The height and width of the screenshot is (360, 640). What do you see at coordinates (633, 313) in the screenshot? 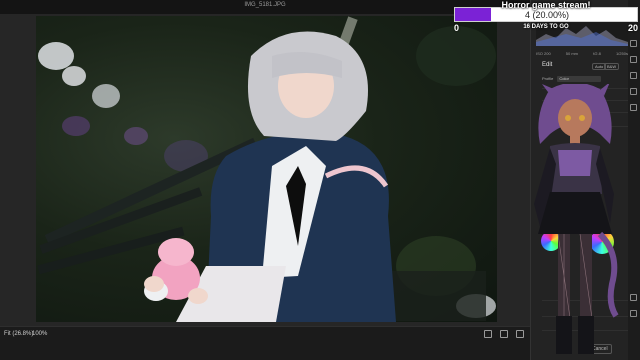
I see `hand-icon` at bounding box center [633, 313].